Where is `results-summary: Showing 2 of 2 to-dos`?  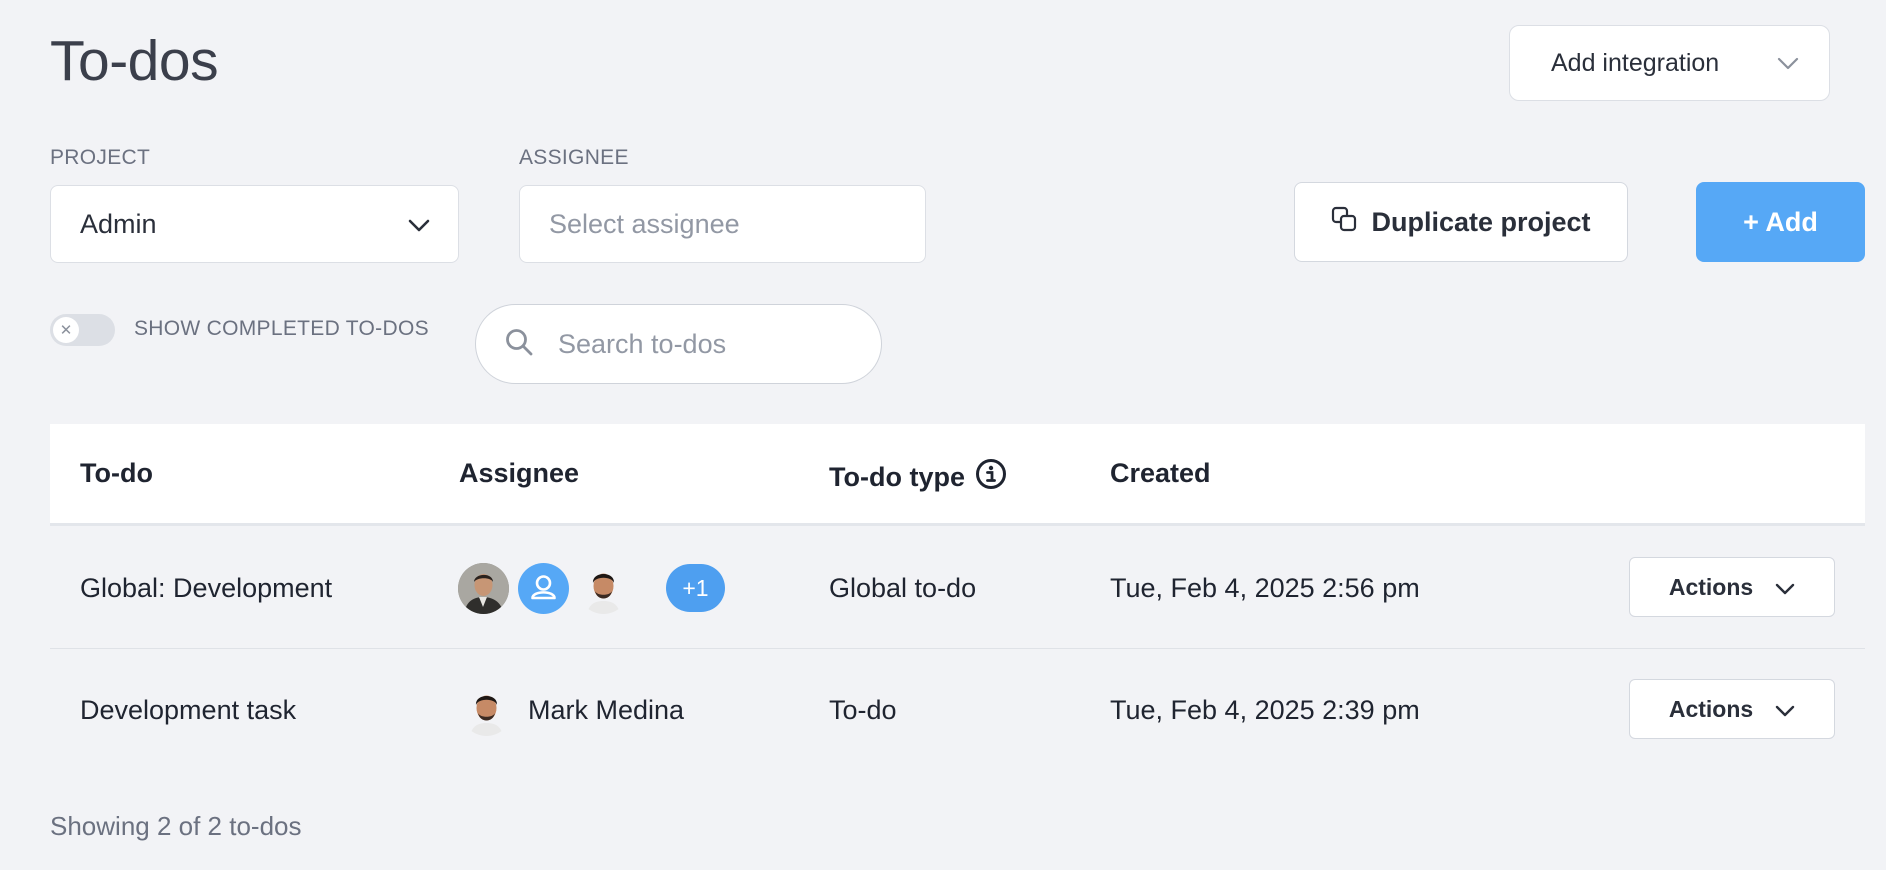
results-summary: Showing 2 of 2 to-dos is located at coordinates (176, 826).